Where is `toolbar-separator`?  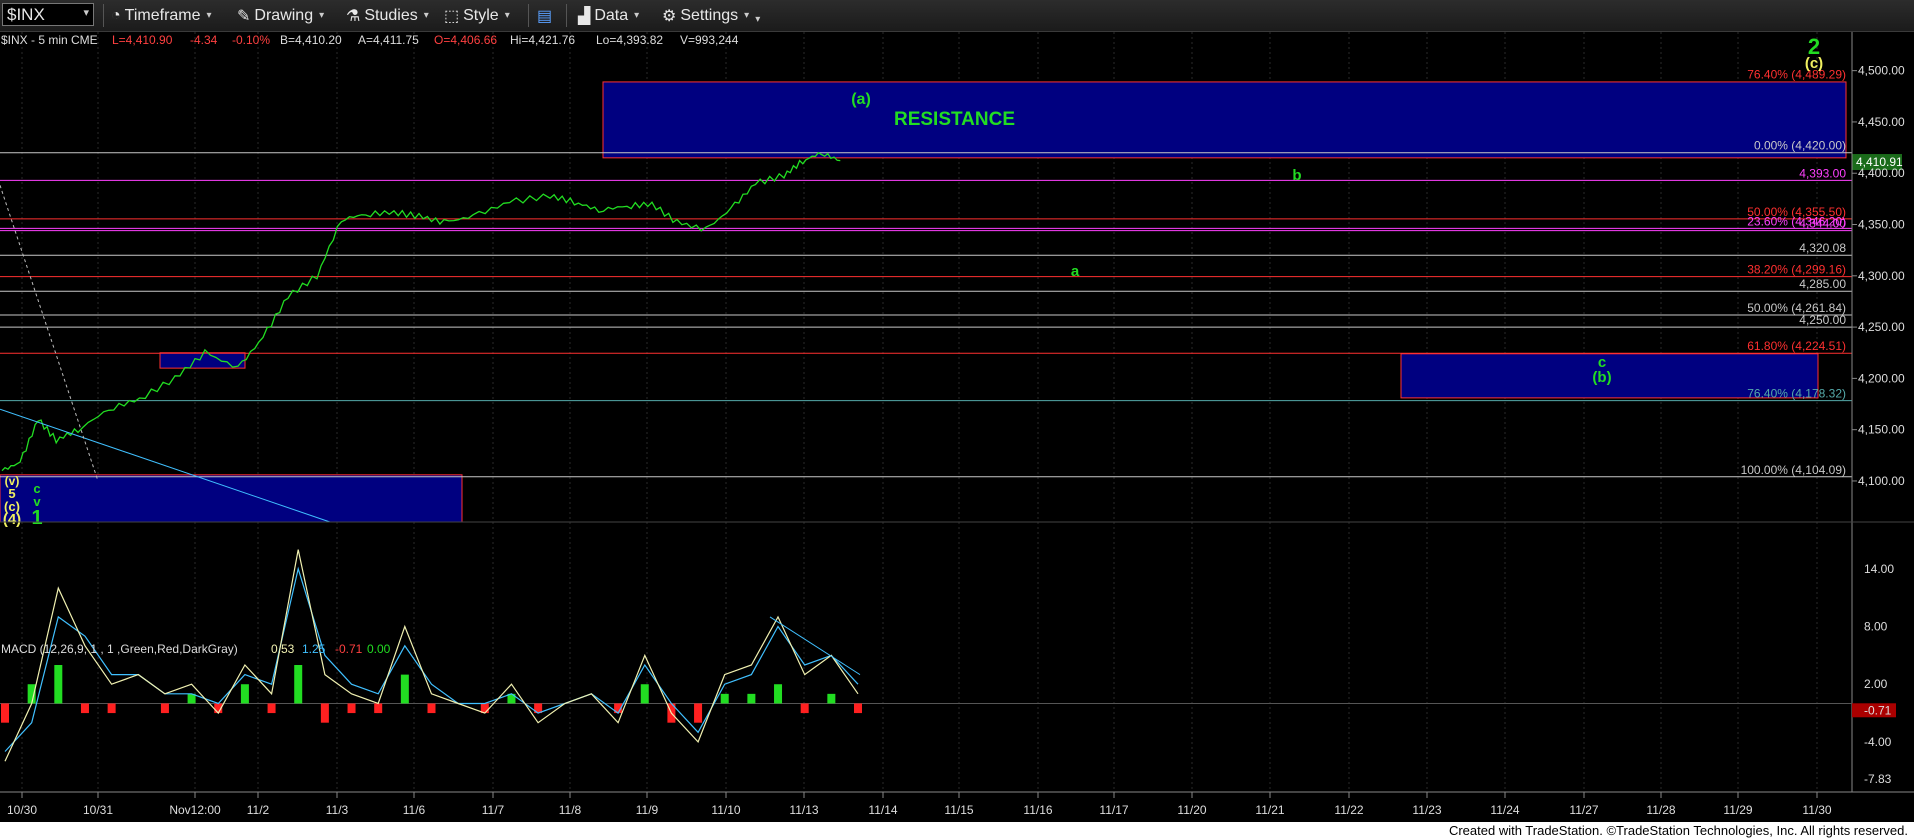
toolbar-separator is located at coordinates (528, 15).